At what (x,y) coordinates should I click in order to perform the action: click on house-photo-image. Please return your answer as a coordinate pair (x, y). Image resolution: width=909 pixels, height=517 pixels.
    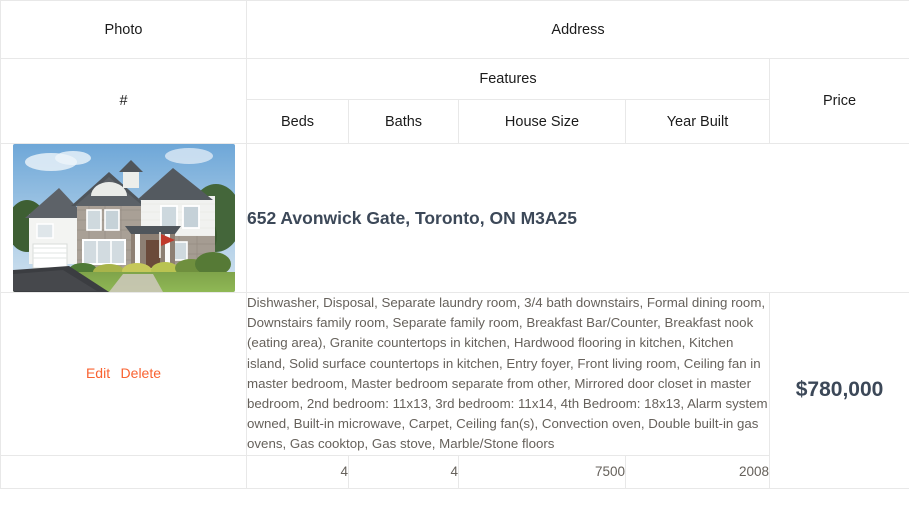
    Looking at the image, I should click on (123, 218).